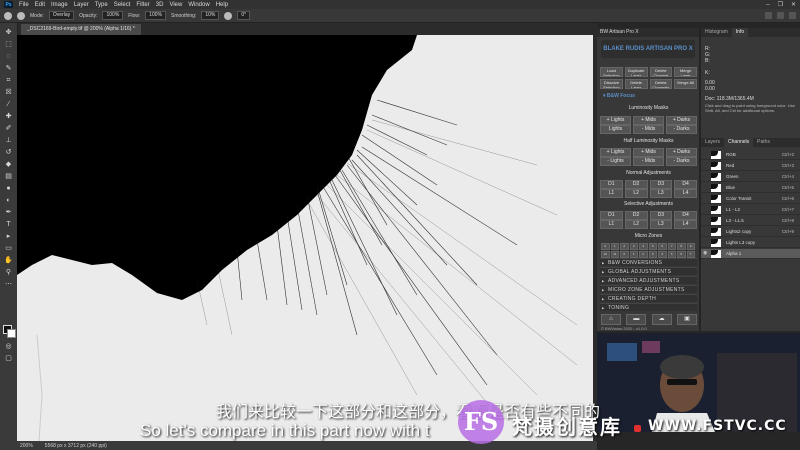  I want to click on eye-icon: ◉, so click(705, 253).